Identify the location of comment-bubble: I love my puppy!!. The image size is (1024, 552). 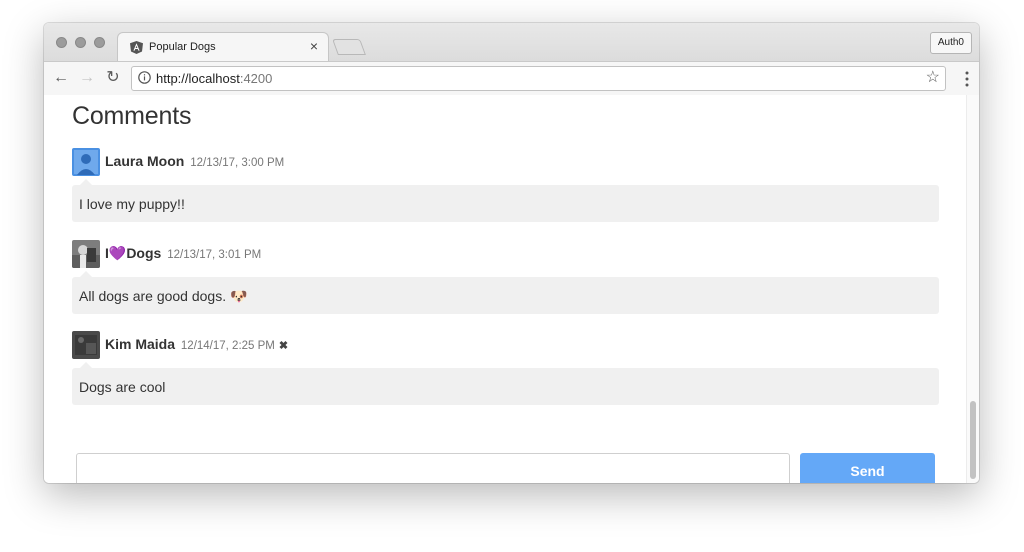
(505, 200).